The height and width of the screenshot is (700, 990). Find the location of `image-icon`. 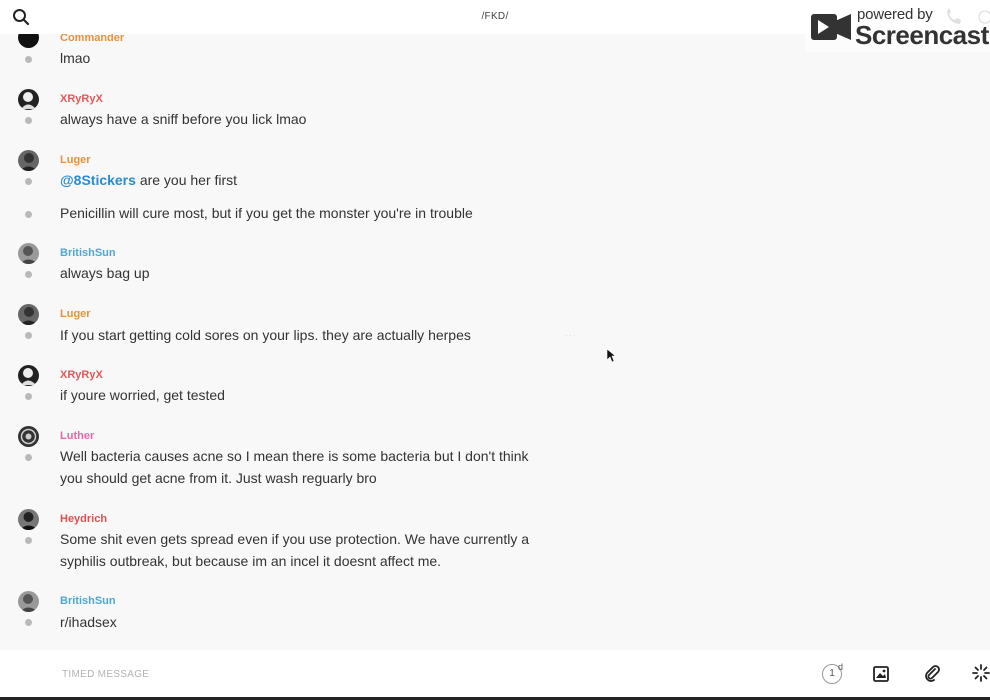

image-icon is located at coordinates (881, 674).